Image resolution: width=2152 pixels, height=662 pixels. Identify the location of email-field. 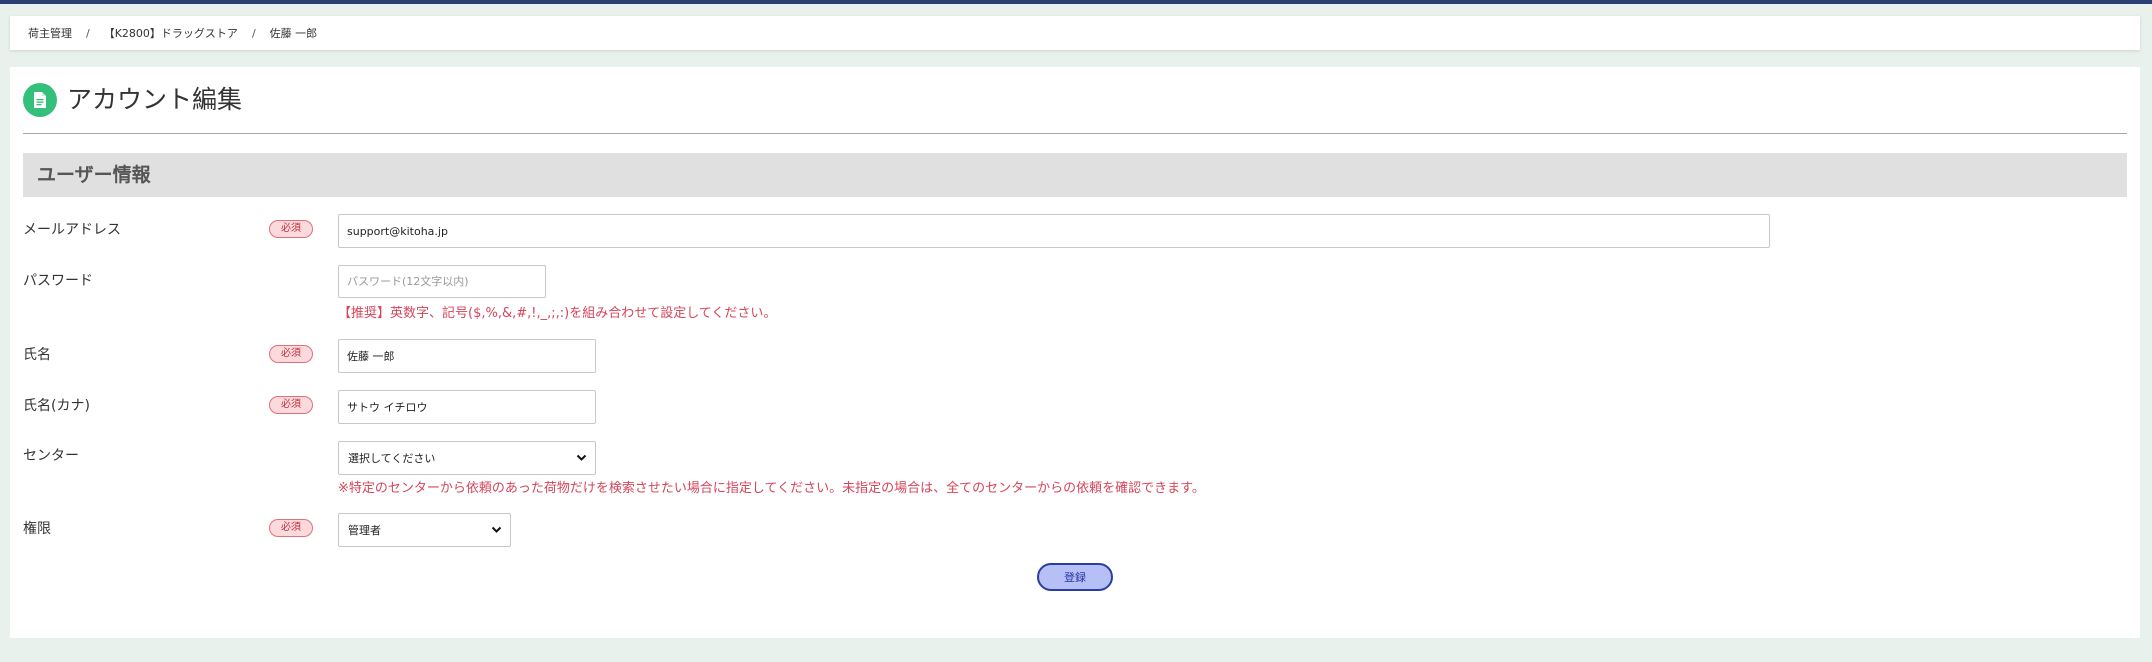
(1054, 231).